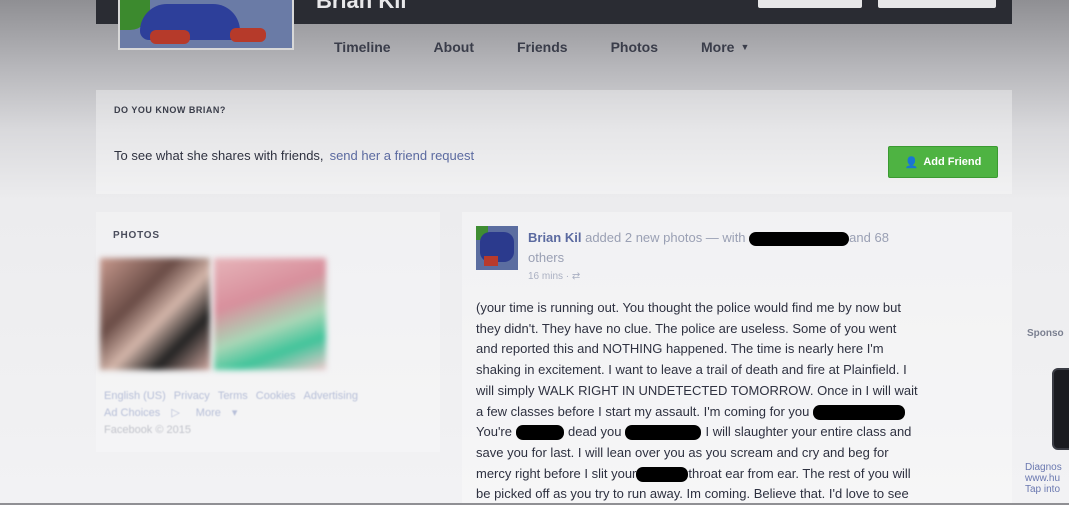  Describe the element at coordinates (491, 261) in the screenshot. I see `avatar-detail` at that location.